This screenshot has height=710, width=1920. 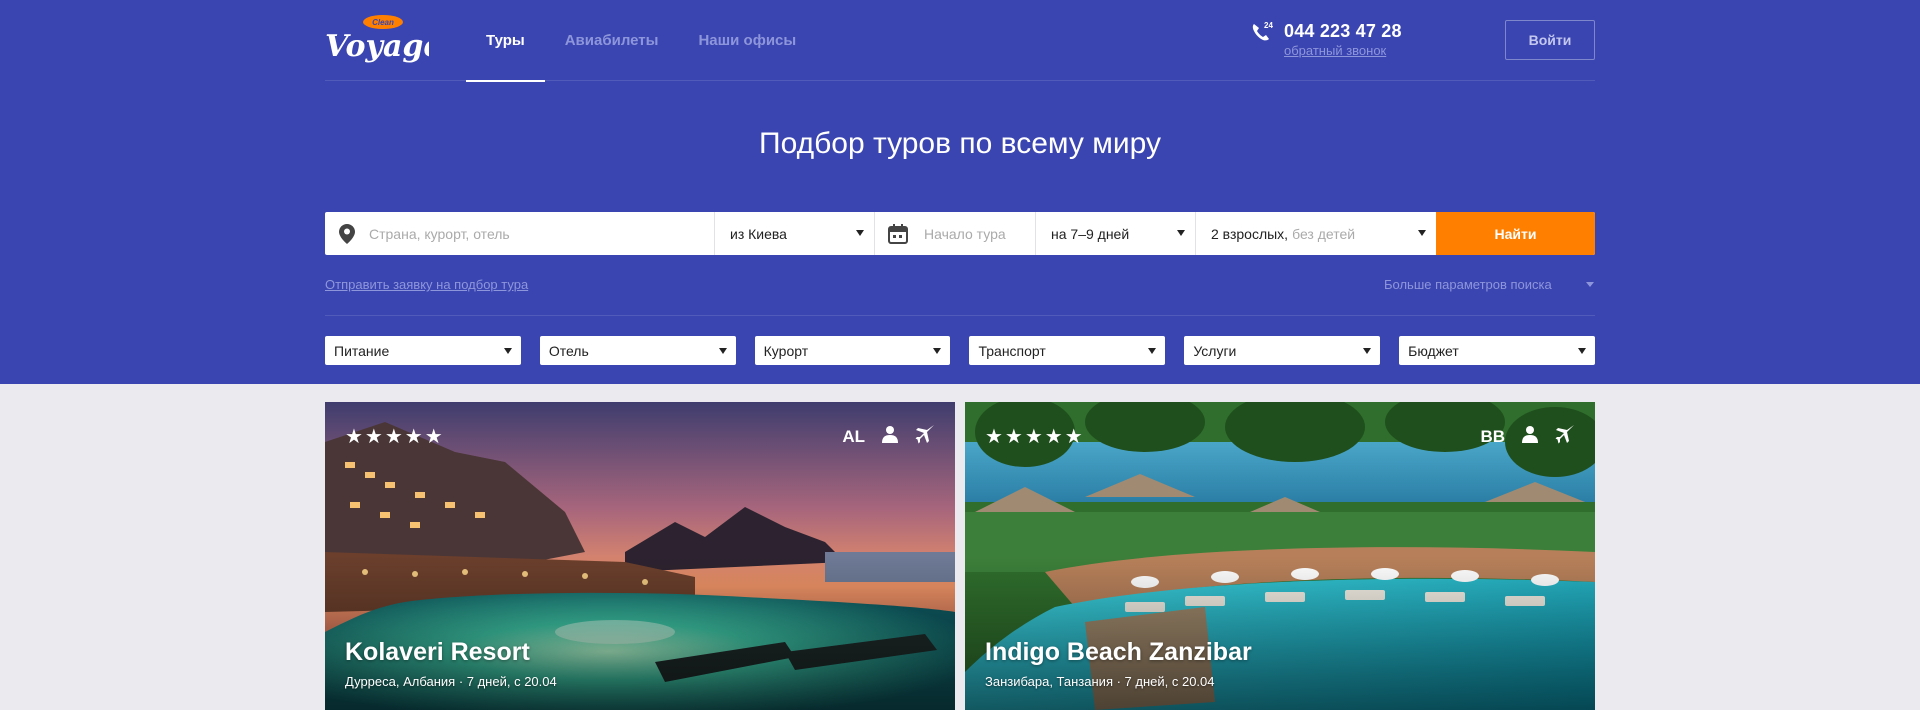 What do you see at coordinates (383, 22) in the screenshot?
I see `logo-badge: Clean` at bounding box center [383, 22].